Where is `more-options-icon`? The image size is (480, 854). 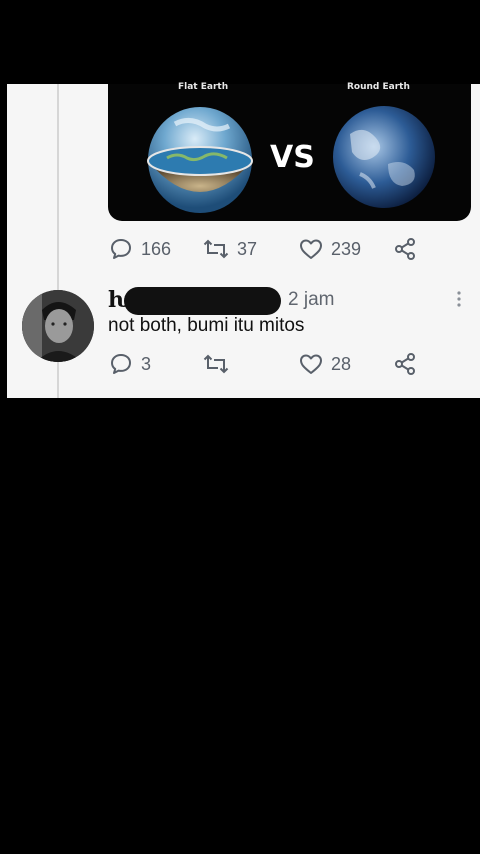 more-options-icon is located at coordinates (459, 299).